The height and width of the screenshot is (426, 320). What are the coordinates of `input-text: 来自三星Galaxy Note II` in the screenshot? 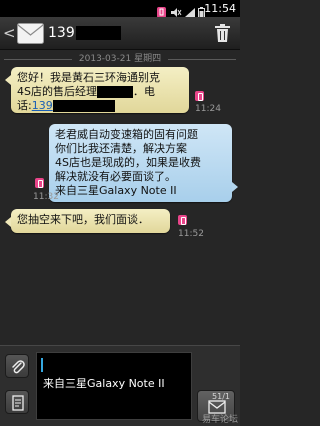 It's located at (104, 383).